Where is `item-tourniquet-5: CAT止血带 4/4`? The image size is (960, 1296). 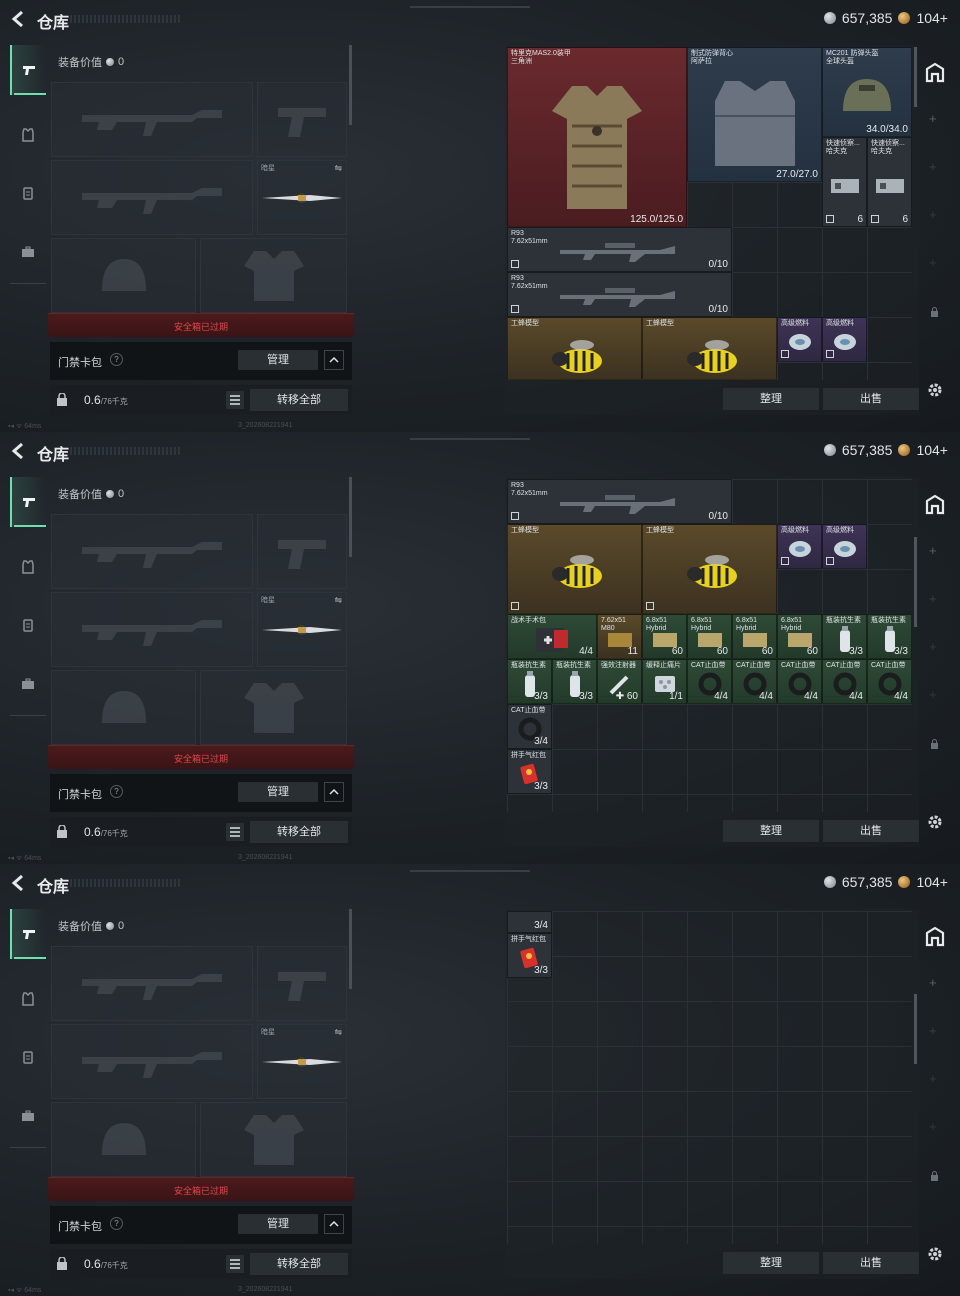 item-tourniquet-5: CAT止血带 4/4 is located at coordinates (889, 681).